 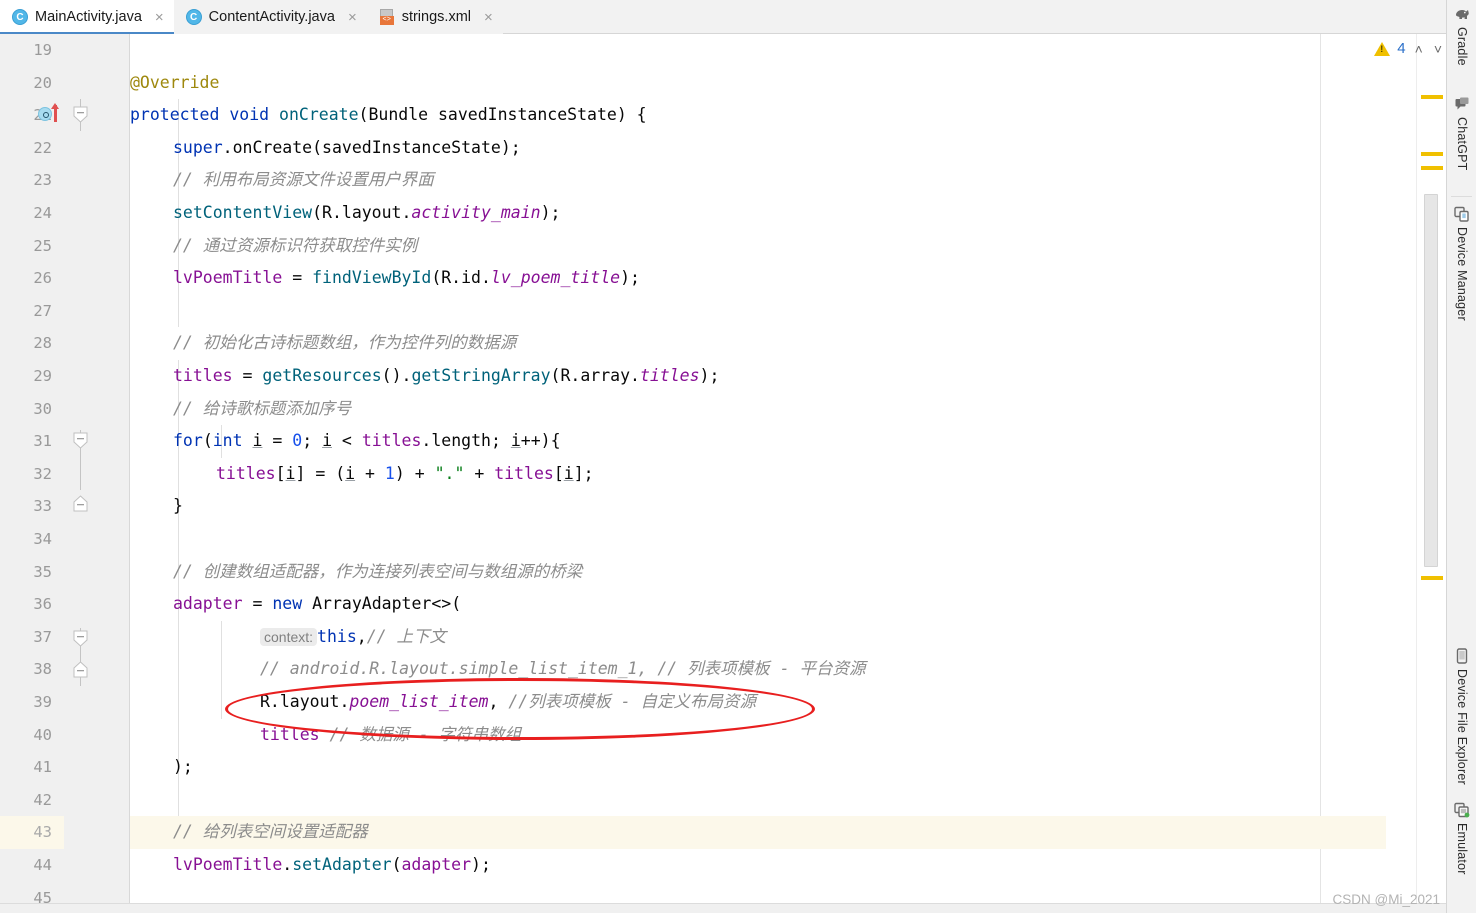 What do you see at coordinates (1419, 49) in the screenshot?
I see `chevron-up-icon: ˄` at bounding box center [1419, 49].